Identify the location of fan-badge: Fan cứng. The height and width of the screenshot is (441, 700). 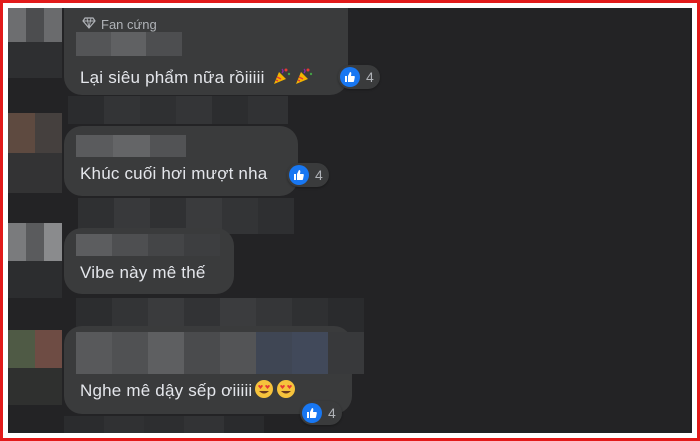
(129, 24).